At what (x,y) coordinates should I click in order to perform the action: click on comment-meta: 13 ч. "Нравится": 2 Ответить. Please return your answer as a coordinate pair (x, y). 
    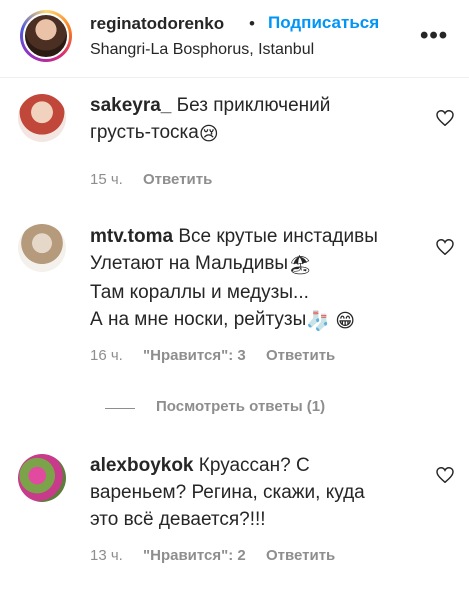
    Looking at the image, I should click on (220, 555).